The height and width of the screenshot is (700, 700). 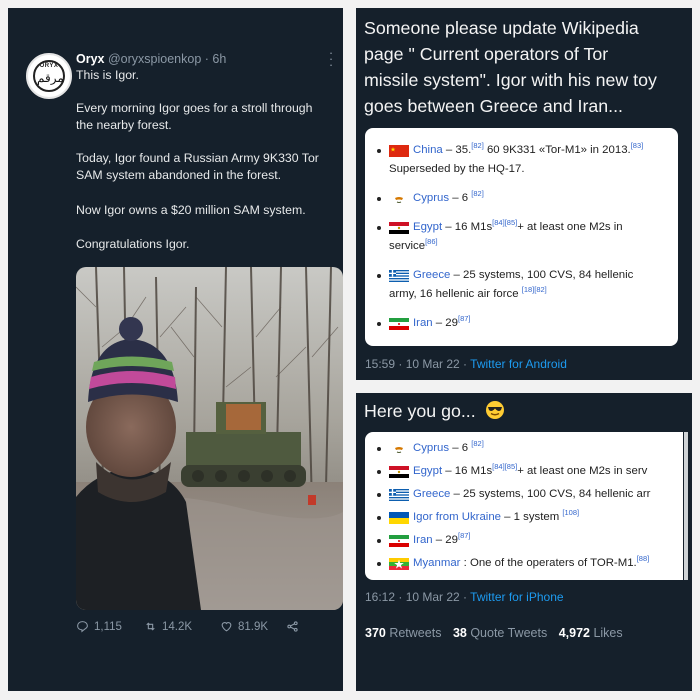 What do you see at coordinates (399, 228) in the screenshot?
I see `egypt-flag-icon` at bounding box center [399, 228].